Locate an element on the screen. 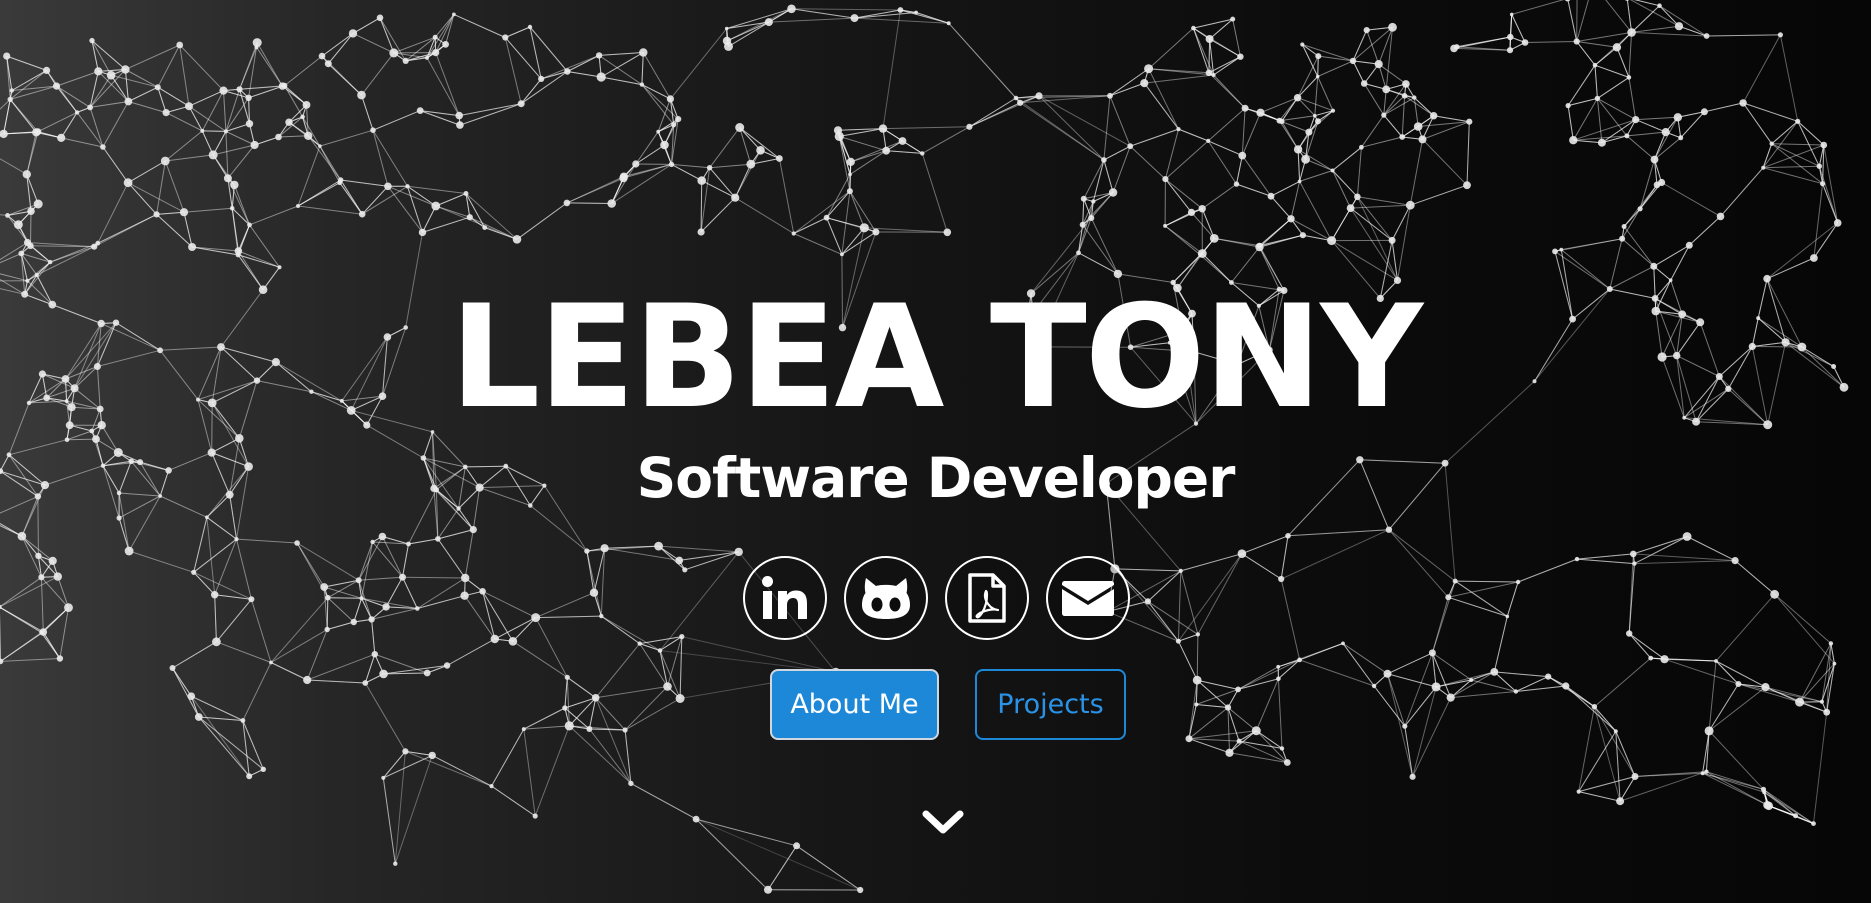  resume-pdf-button is located at coordinates (987, 598).